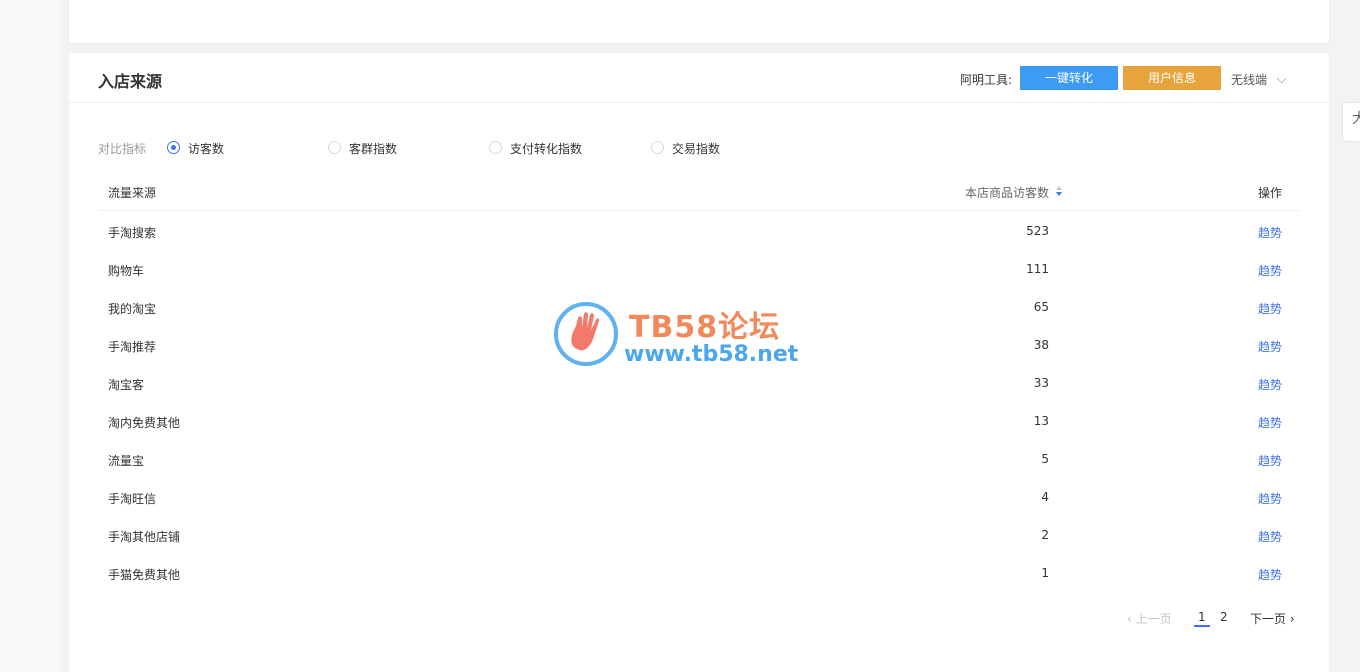  Describe the element at coordinates (711, 354) in the screenshot. I see `watermark-url: www.tb58.net` at that location.